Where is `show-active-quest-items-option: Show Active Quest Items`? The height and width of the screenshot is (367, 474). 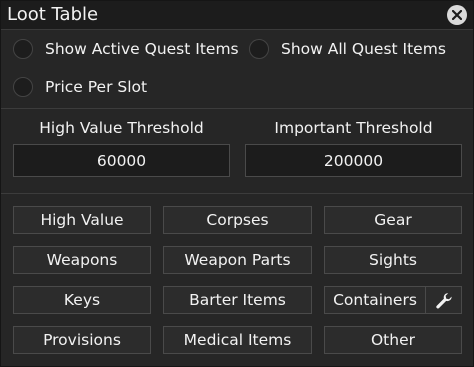 show-active-quest-items-option: Show Active Quest Items is located at coordinates (126, 49).